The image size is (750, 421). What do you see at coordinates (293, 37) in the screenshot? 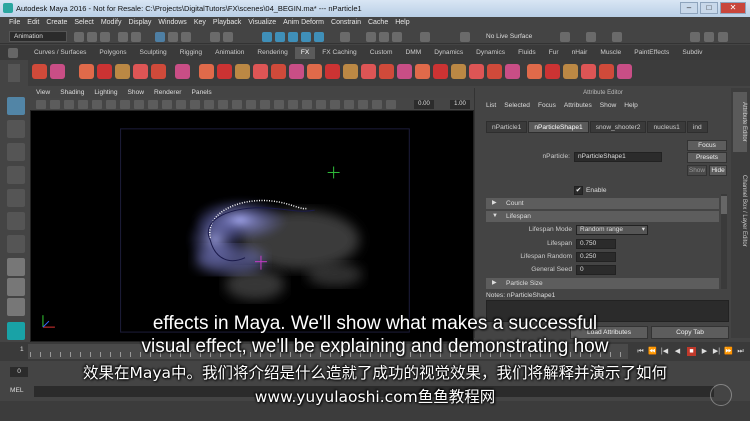
I see `snap-to-point-icon` at bounding box center [293, 37].